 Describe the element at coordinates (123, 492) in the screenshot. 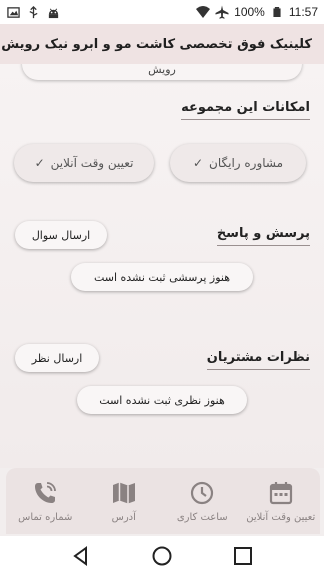

I see `map-icon` at that location.